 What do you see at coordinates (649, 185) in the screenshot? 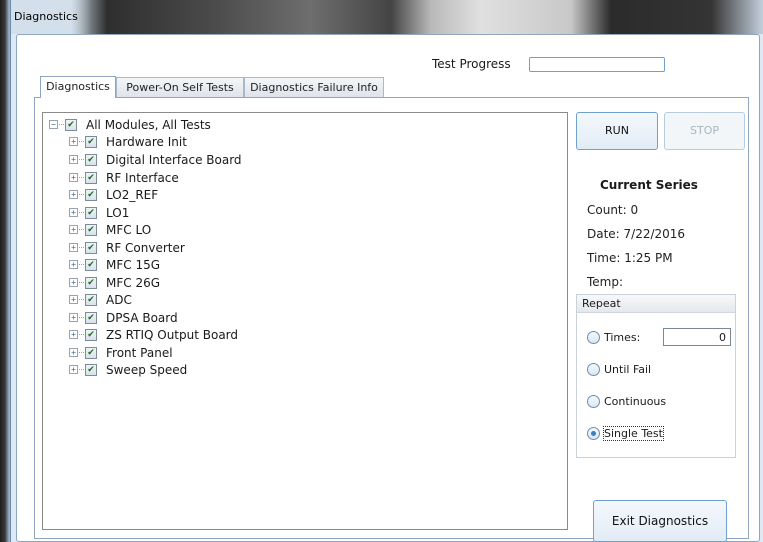
I see `current-series-title: Current Series` at bounding box center [649, 185].